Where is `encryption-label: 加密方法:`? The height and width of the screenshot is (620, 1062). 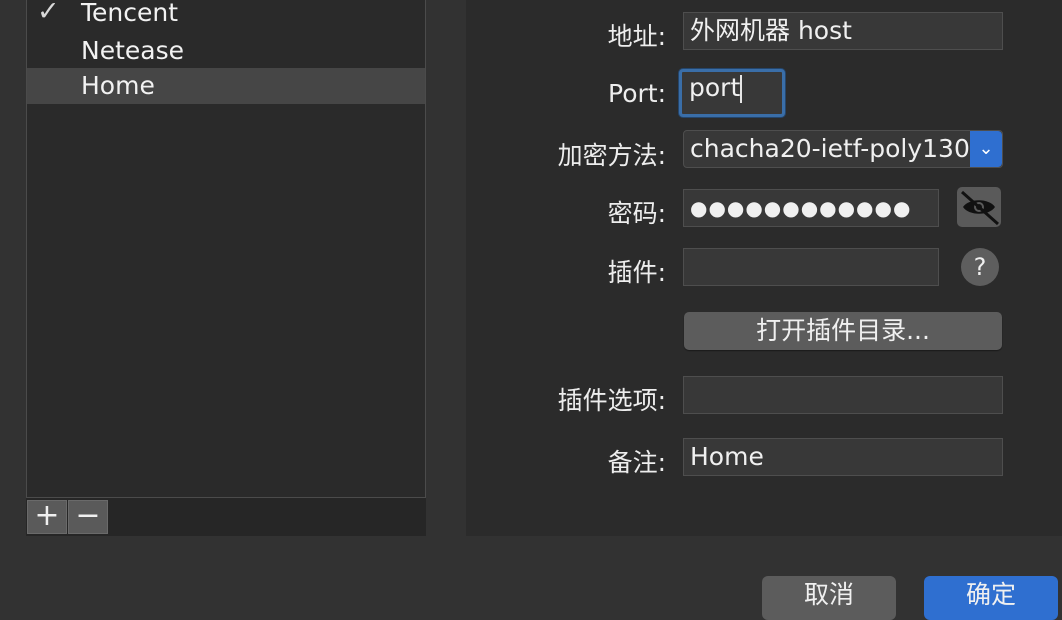
encryption-label: 加密方法: is located at coordinates (611, 155).